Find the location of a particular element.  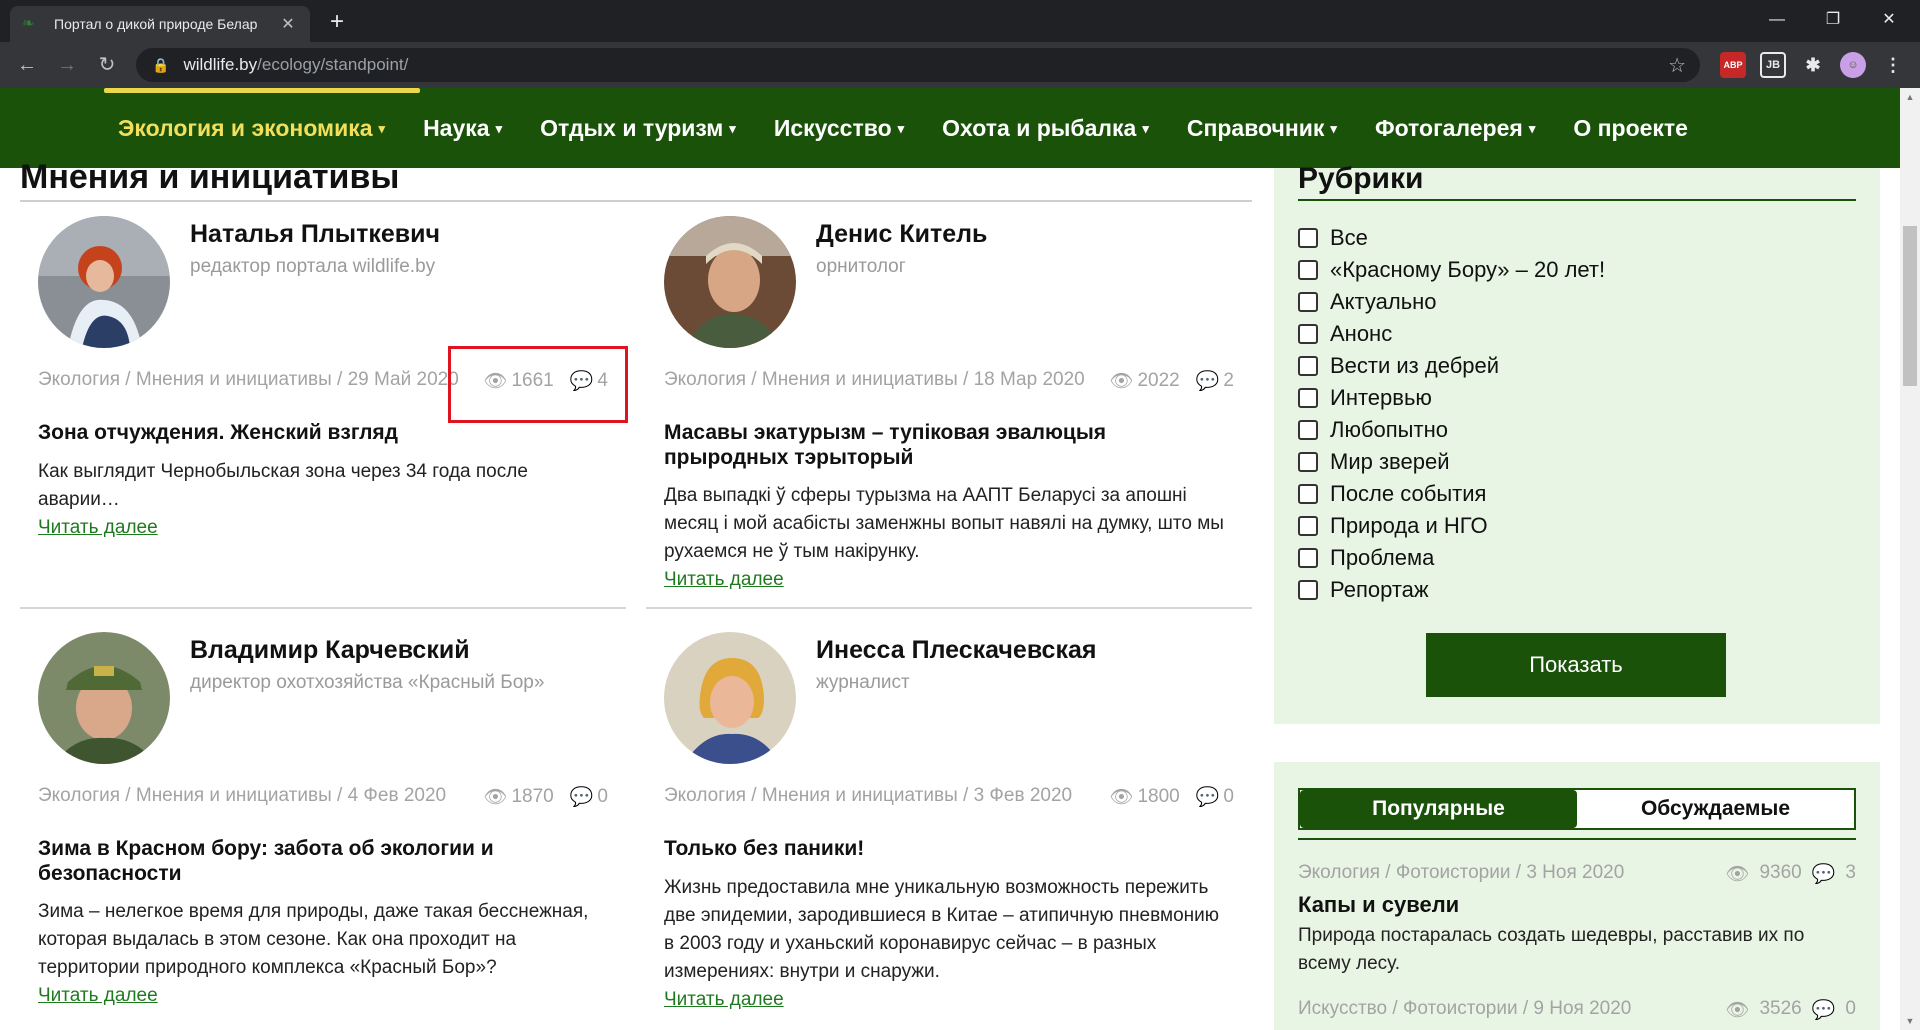

forward-icon: → is located at coordinates (67, 65).